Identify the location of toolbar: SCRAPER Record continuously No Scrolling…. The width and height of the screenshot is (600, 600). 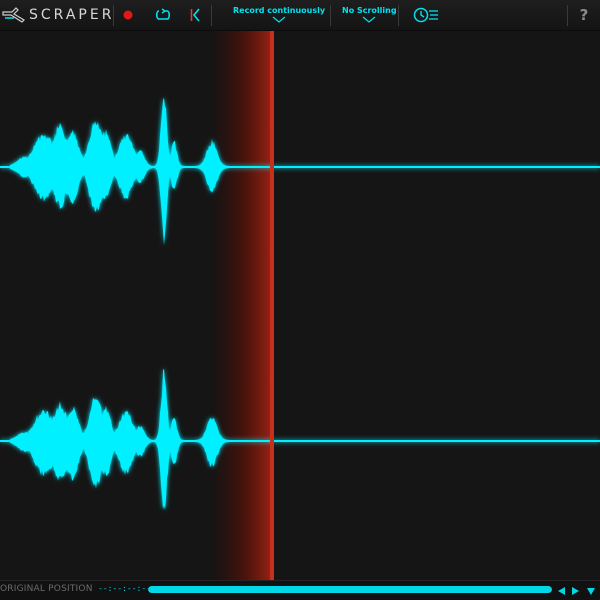
(300, 15).